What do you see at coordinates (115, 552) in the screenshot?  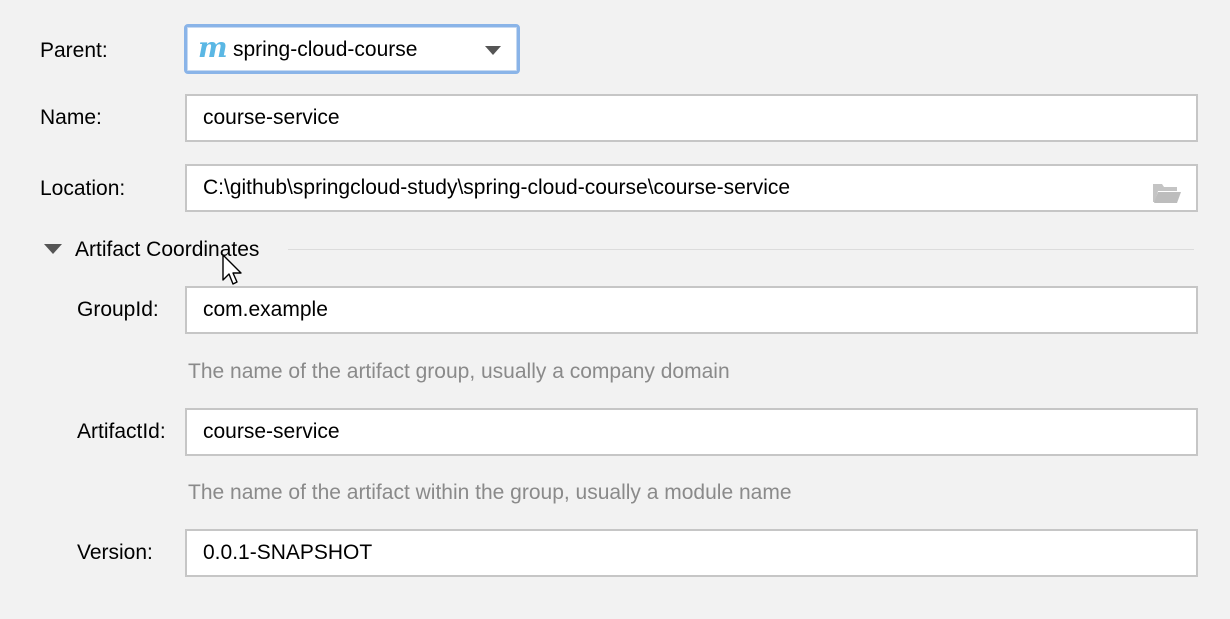 I see `version-label: Version:` at bounding box center [115, 552].